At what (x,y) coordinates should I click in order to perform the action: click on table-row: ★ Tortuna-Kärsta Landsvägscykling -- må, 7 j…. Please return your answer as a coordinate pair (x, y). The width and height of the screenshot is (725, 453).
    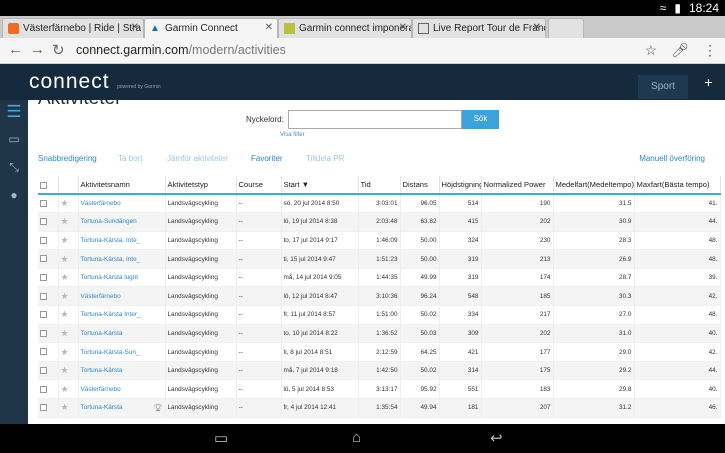
    Looking at the image, I should click on (379, 371).